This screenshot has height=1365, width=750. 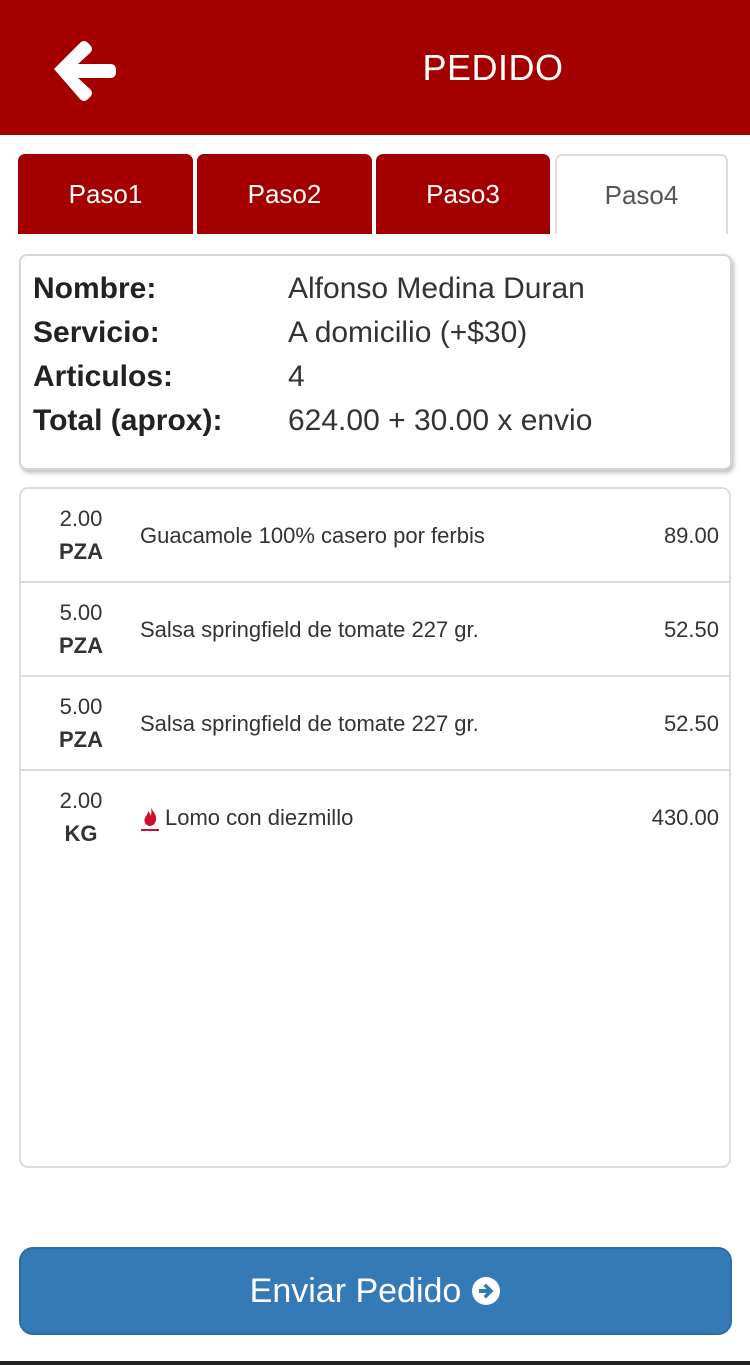 I want to click on summary-value: 624.00 + 30.00 x envio, so click(x=440, y=420).